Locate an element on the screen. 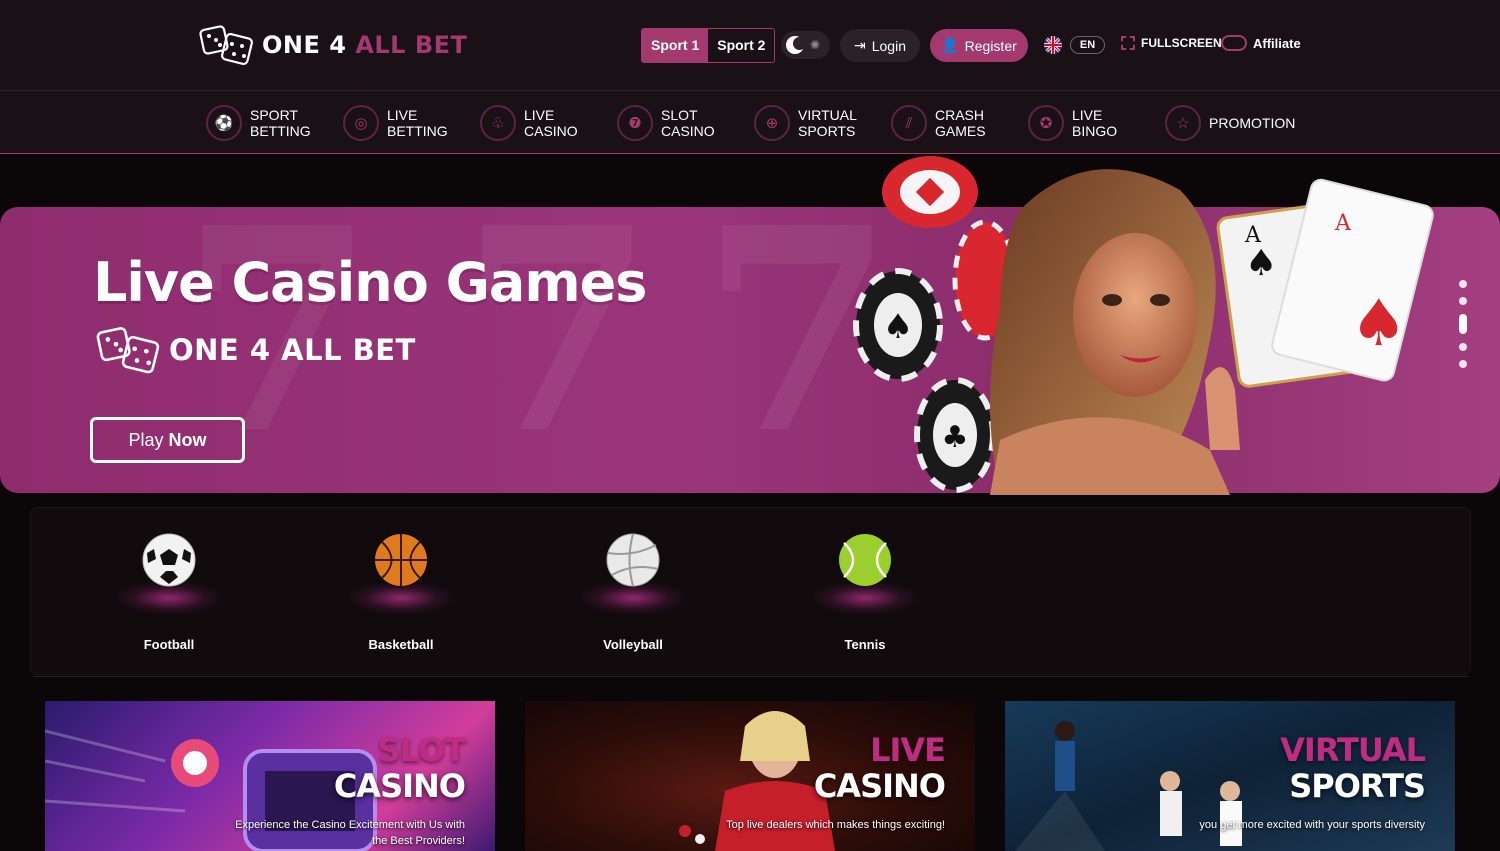 The image size is (1500, 851). section-divider is located at coordinates (750, 676).